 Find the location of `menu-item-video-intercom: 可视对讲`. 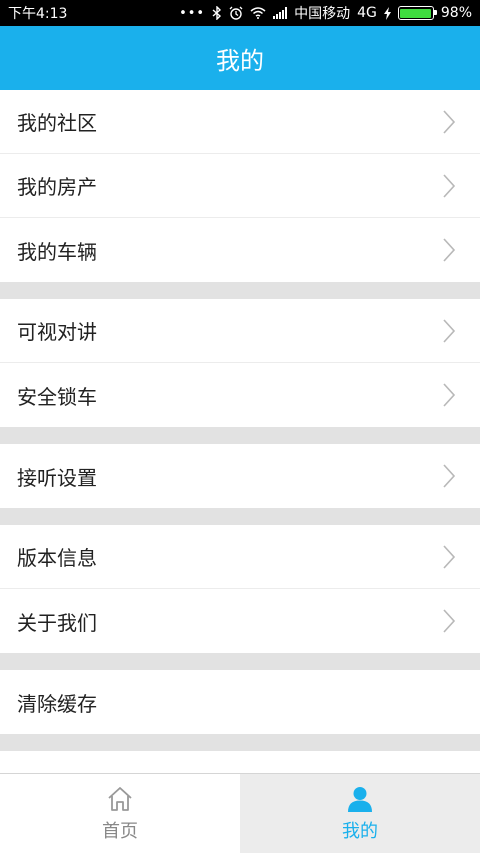

menu-item-video-intercom: 可视对讲 is located at coordinates (240, 331).